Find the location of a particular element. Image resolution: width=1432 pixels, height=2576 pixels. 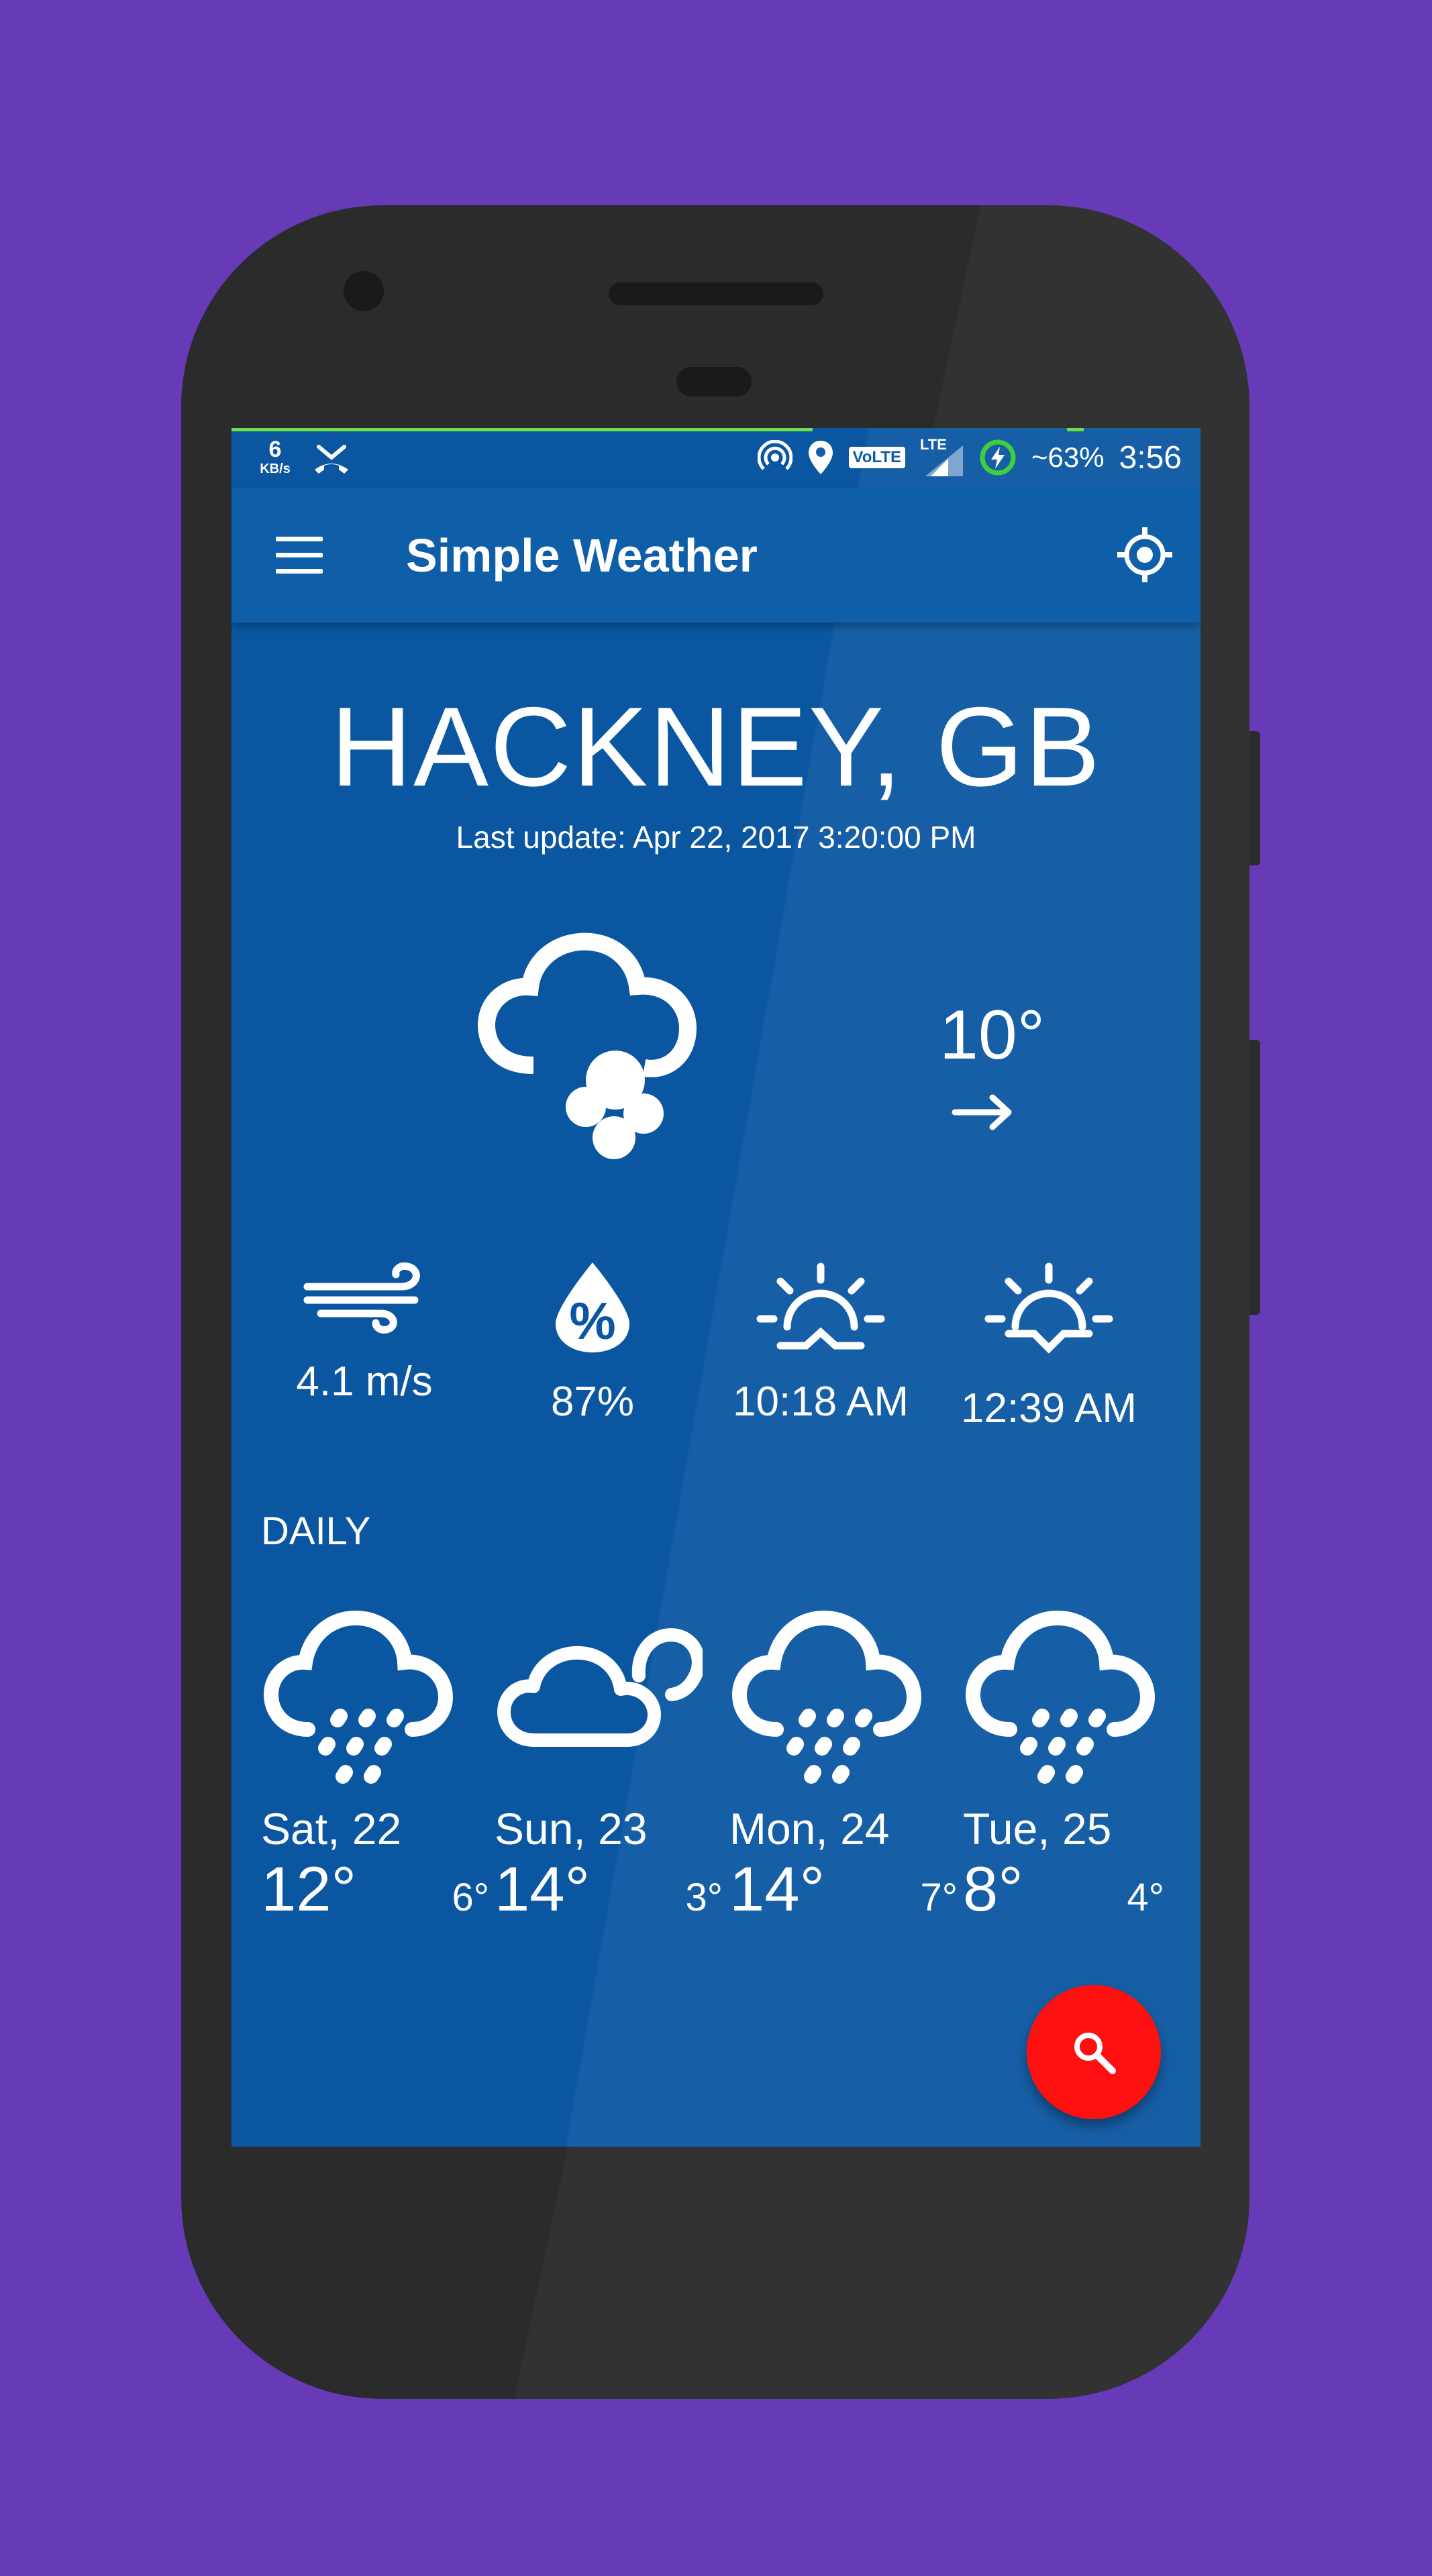

menu-icon is located at coordinates (299, 555).